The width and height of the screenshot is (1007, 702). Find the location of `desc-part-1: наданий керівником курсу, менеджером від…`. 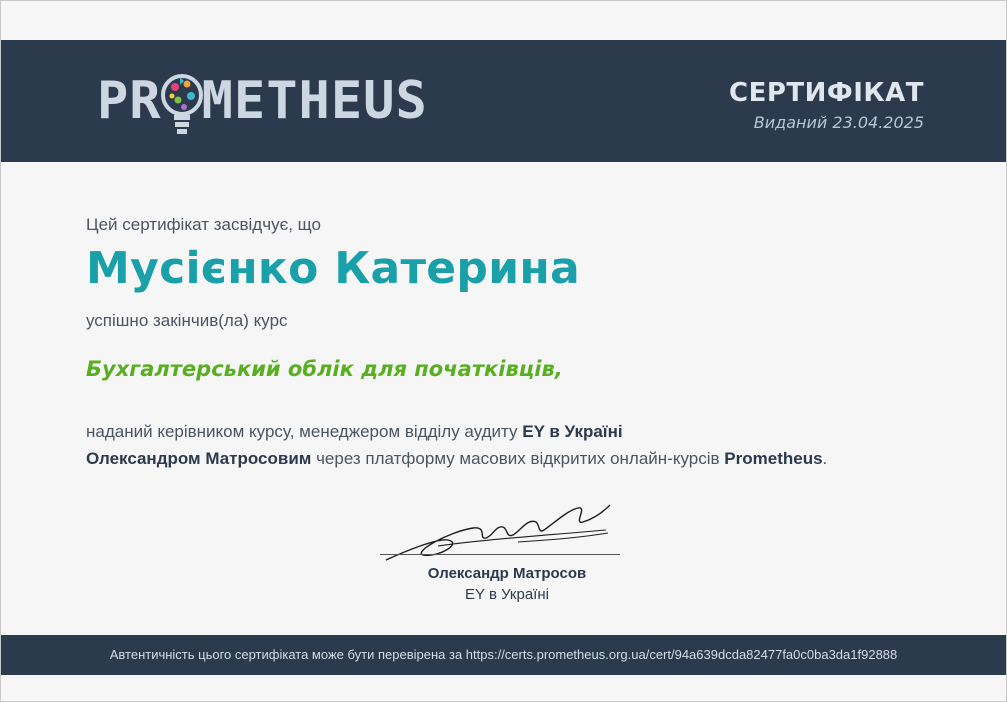

desc-part-1: наданий керівником курсу, менеджером від… is located at coordinates (304, 431).